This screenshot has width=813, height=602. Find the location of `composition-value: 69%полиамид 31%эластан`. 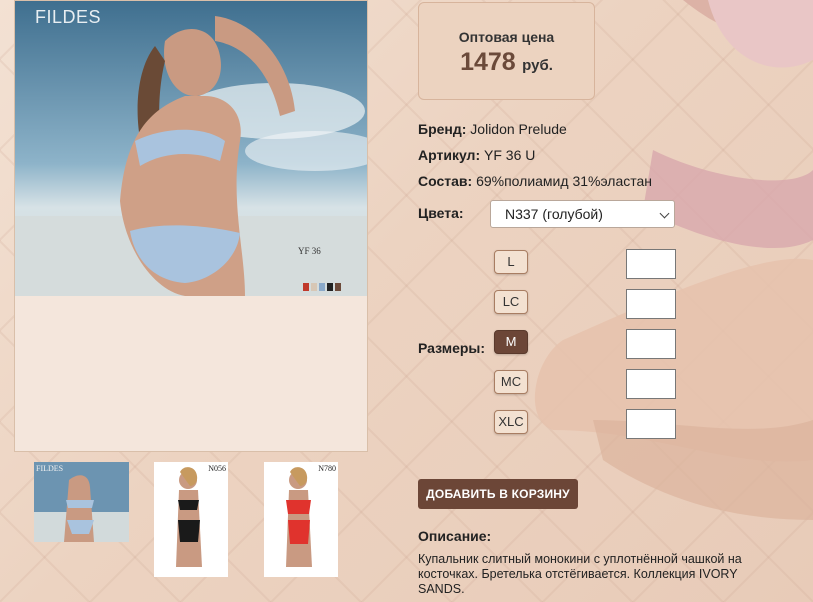

composition-value: 69%полиамид 31%эластан is located at coordinates (564, 181).